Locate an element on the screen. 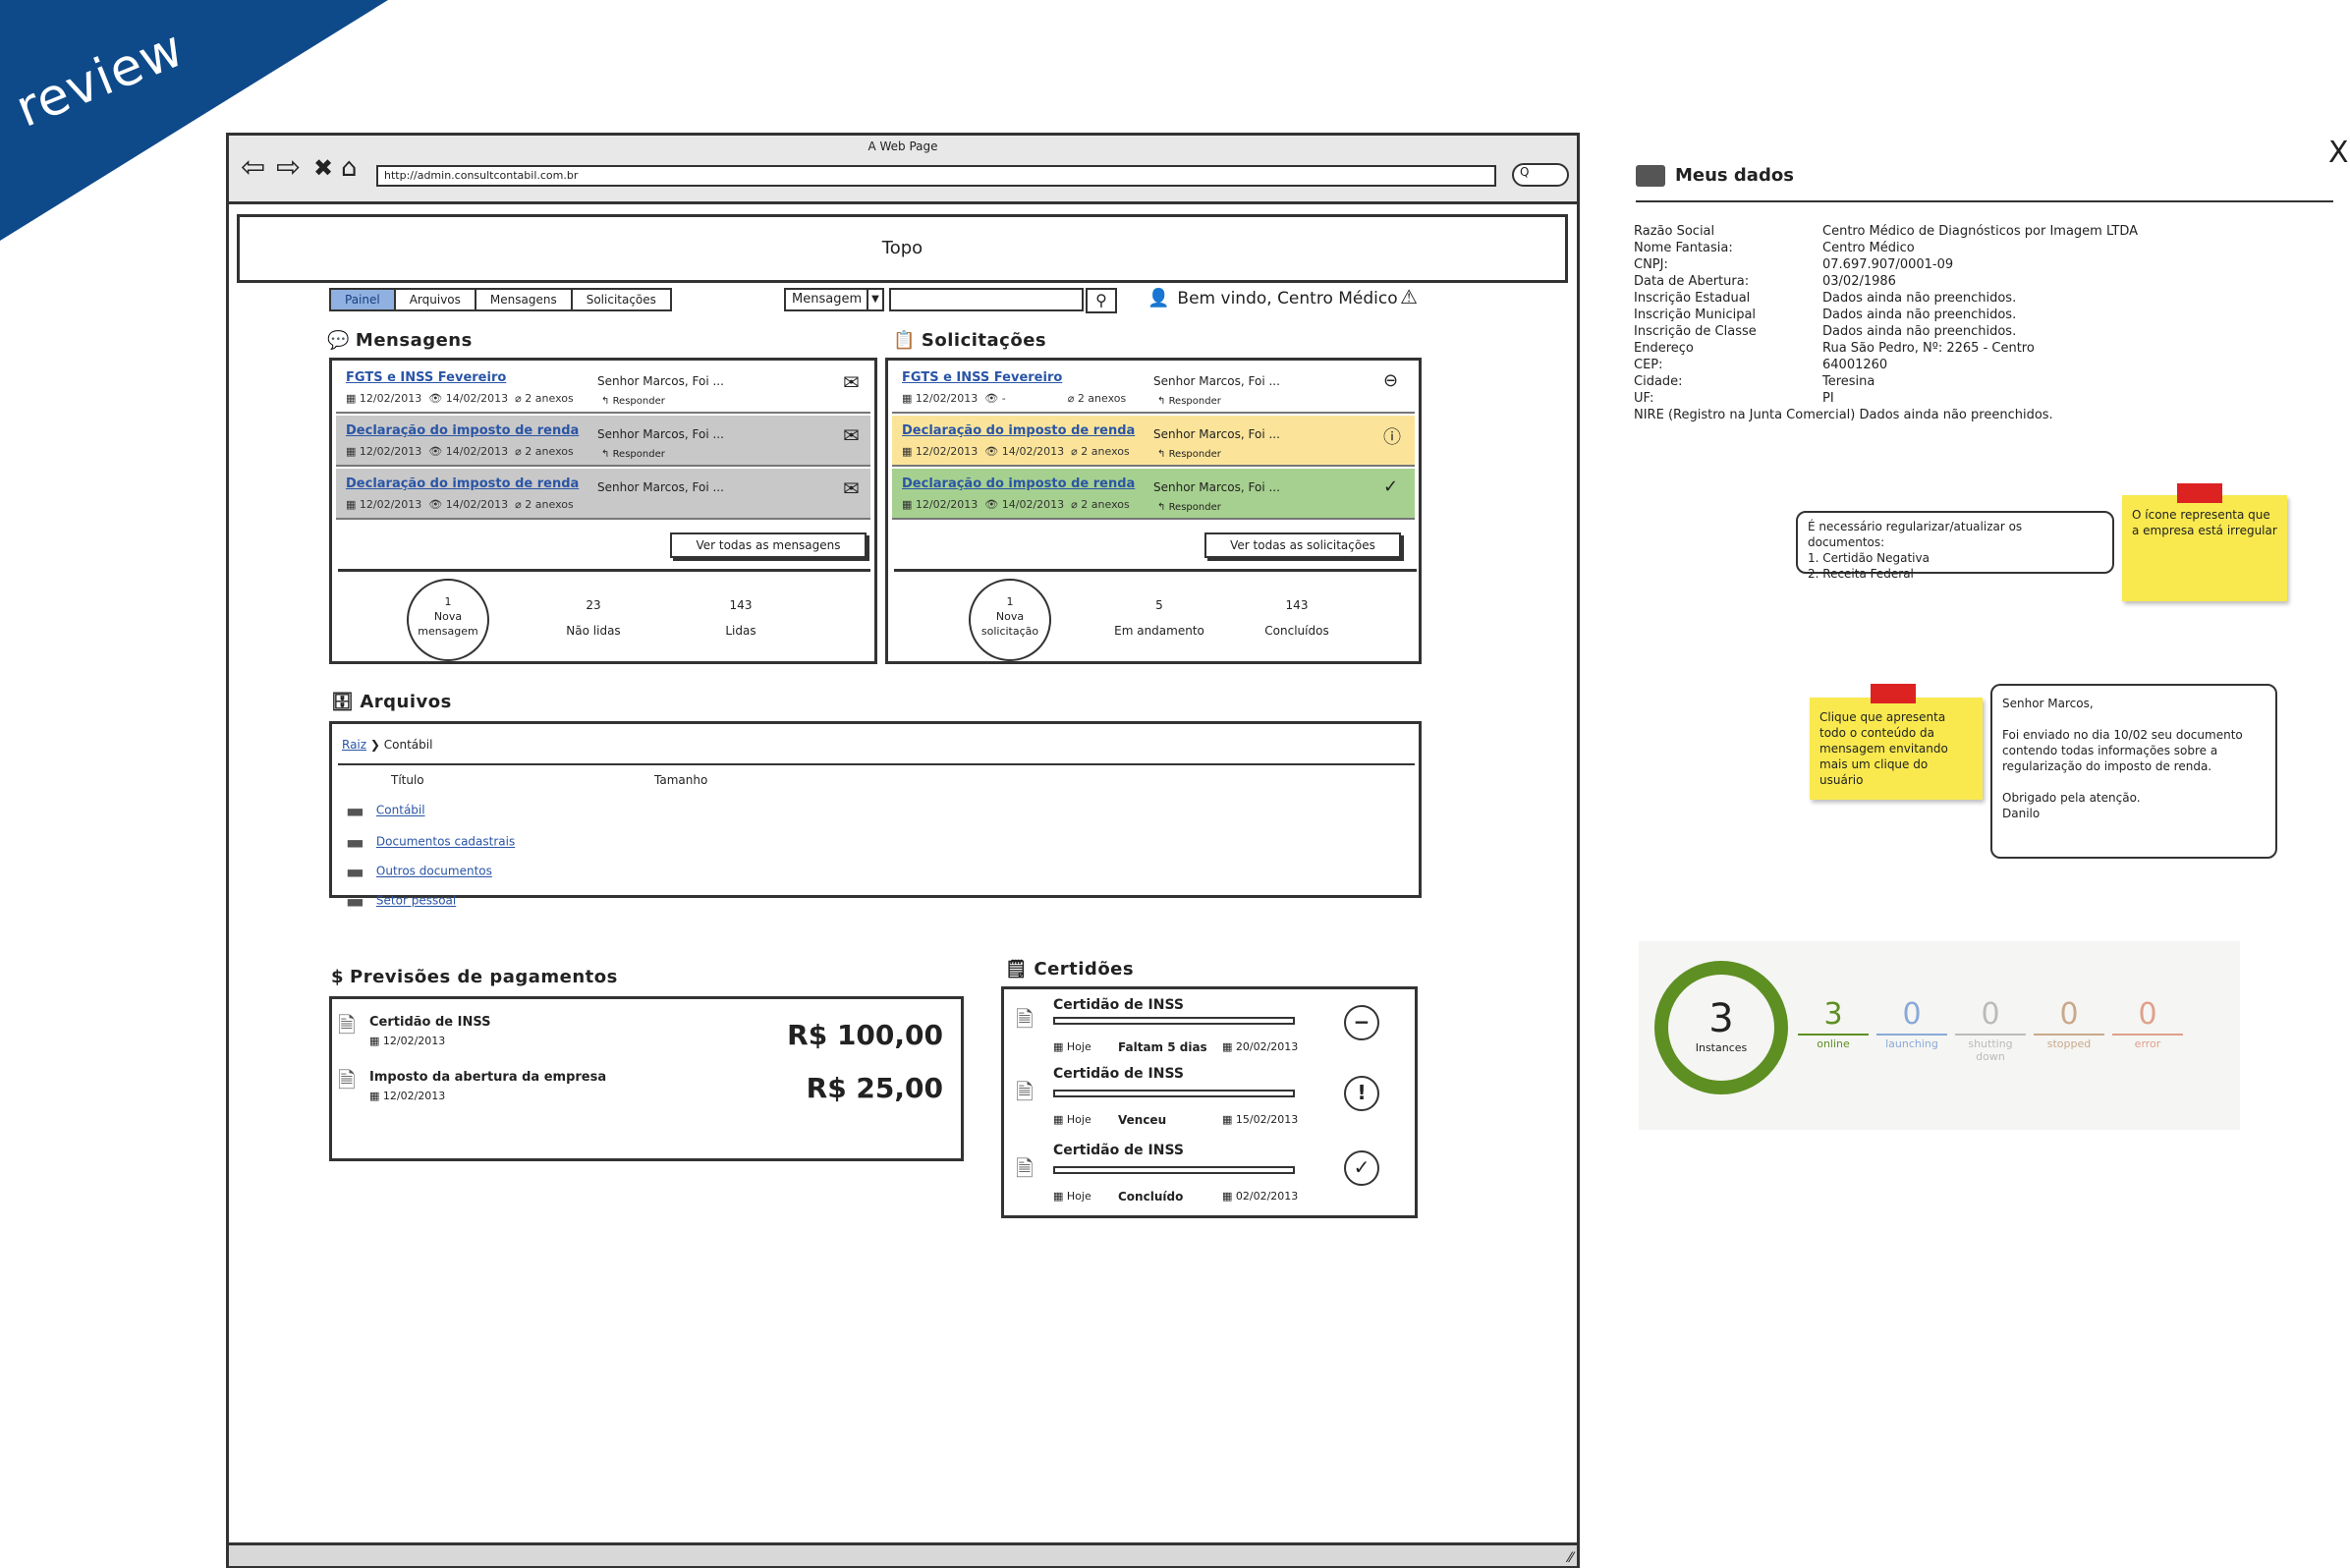  folder-link: Outros documentos is located at coordinates (434, 871).